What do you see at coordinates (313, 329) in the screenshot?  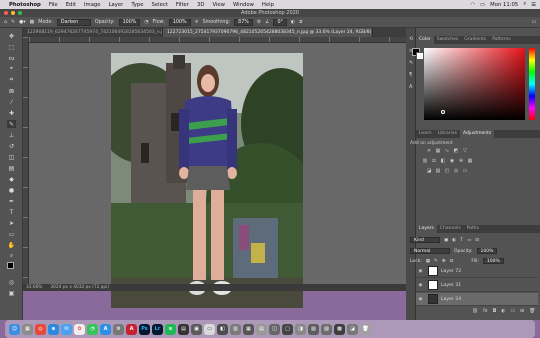 I see `app-icon: ▧` at bounding box center [313, 329].